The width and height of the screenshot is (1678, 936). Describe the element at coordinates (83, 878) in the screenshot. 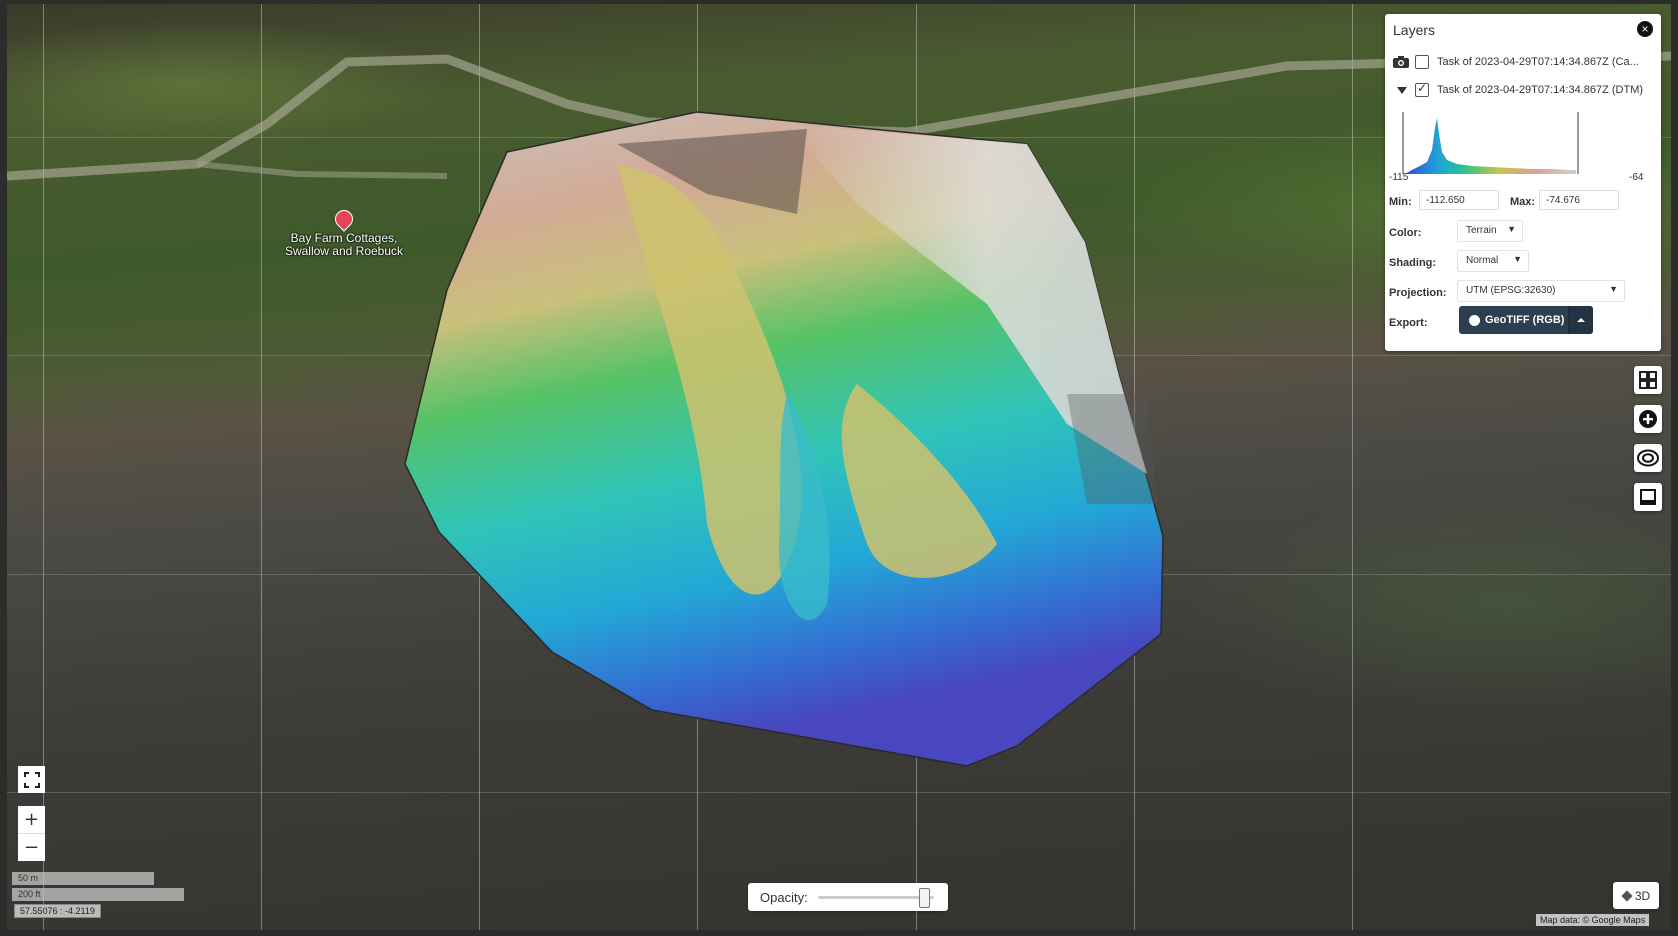

I see `scale-bar-metric: 50 m` at that location.